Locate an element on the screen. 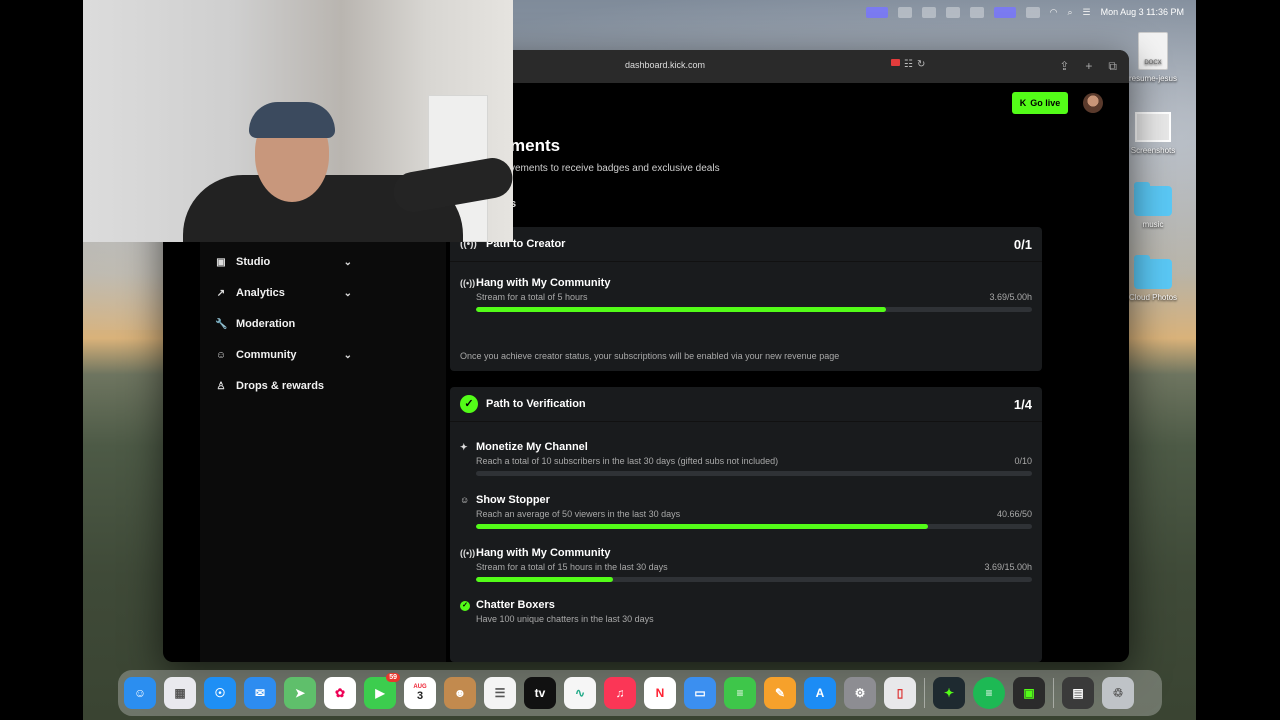 The height and width of the screenshot is (720, 1280). broadcast-icon: ((•)) is located at coordinates (468, 553).